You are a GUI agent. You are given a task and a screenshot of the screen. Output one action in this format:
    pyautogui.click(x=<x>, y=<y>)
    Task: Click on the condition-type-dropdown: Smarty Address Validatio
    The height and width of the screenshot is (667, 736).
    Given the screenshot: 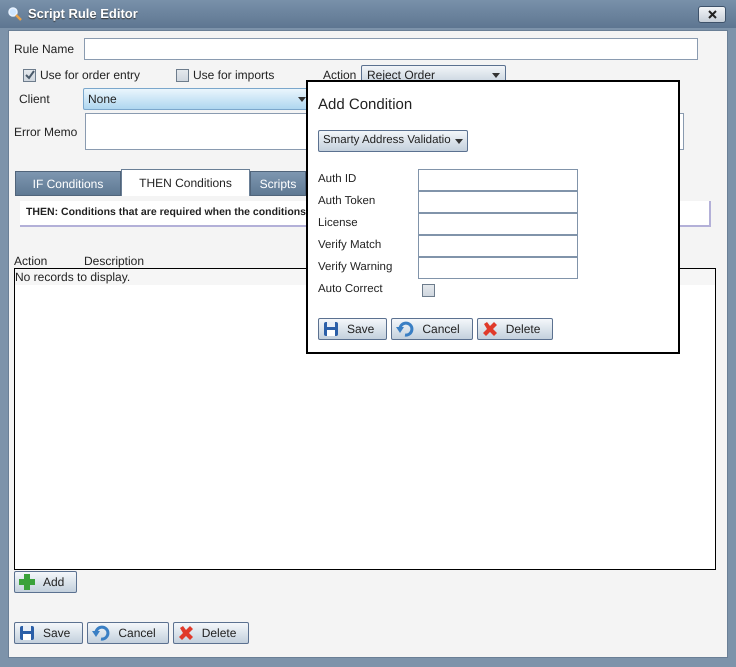 What is the action you would take?
    pyautogui.click(x=393, y=141)
    